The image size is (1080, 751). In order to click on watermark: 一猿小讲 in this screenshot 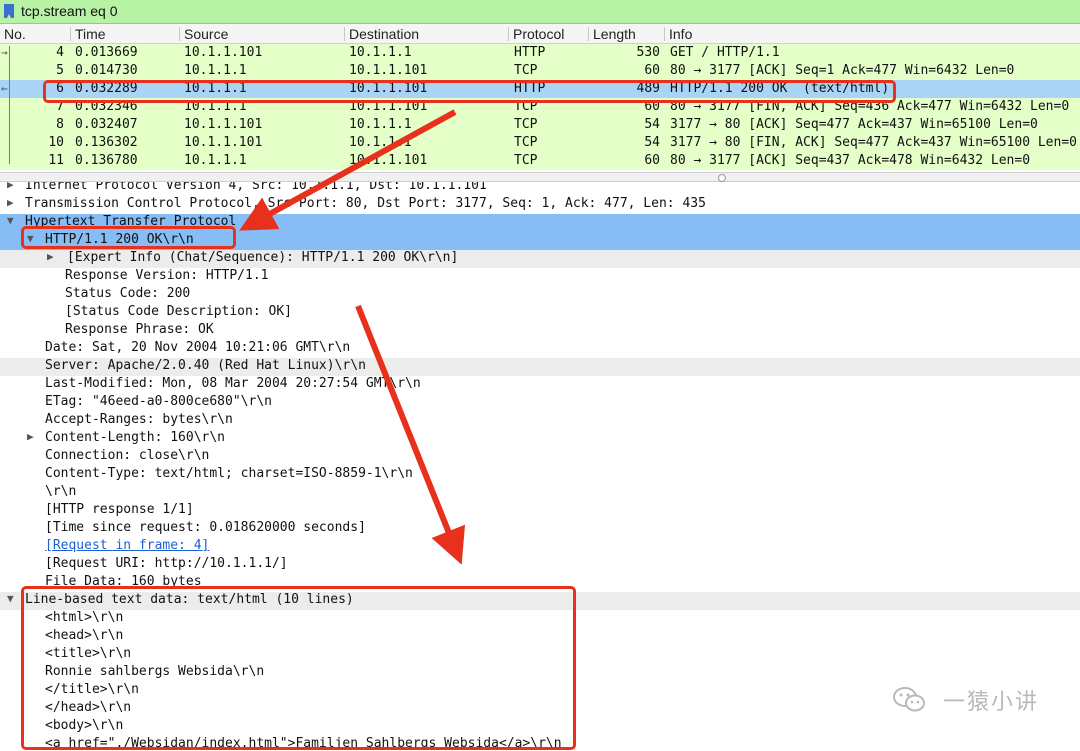, I will do `click(965, 702)`.